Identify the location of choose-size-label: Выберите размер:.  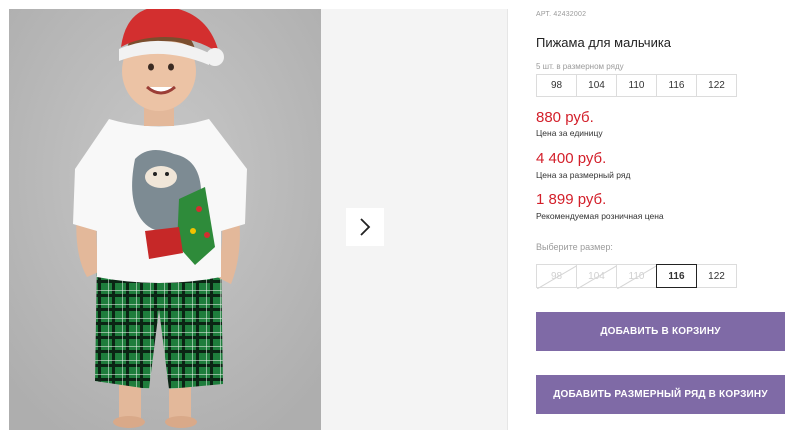
(574, 247).